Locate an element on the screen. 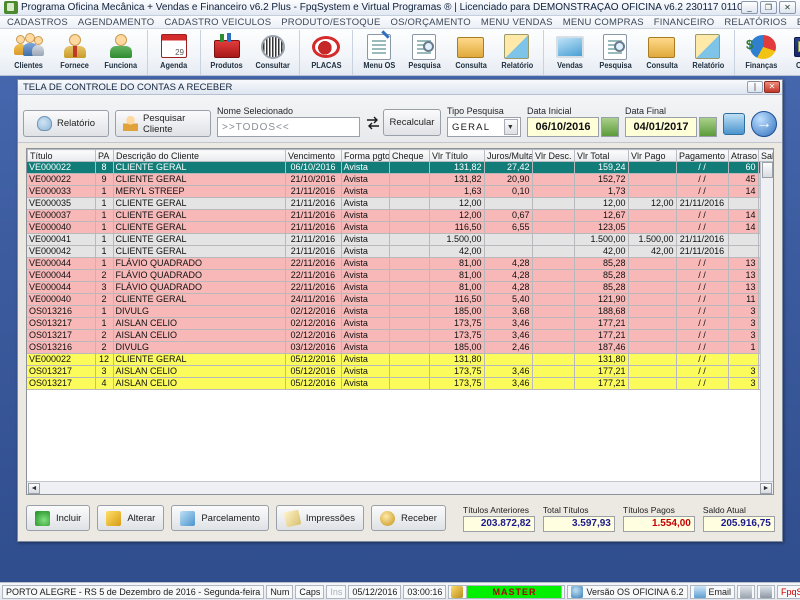 This screenshot has width=800, height=600. cell-juros-multa: 0,67 is located at coordinates (508, 215).